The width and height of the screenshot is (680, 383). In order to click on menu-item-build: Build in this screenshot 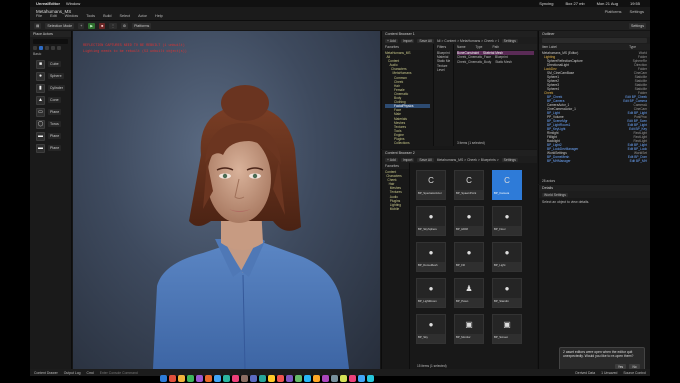, I will do `click(107, 16)`.